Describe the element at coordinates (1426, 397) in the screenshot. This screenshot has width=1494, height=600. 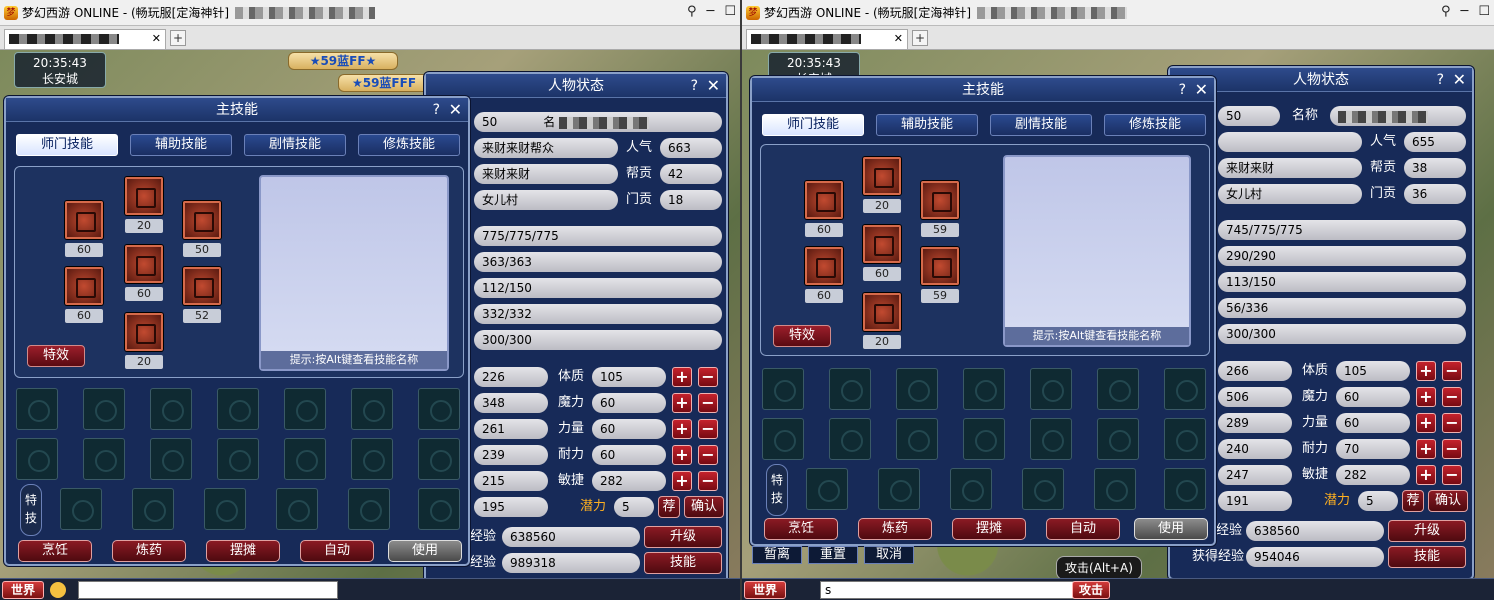
I see `plus-button-1: +` at that location.